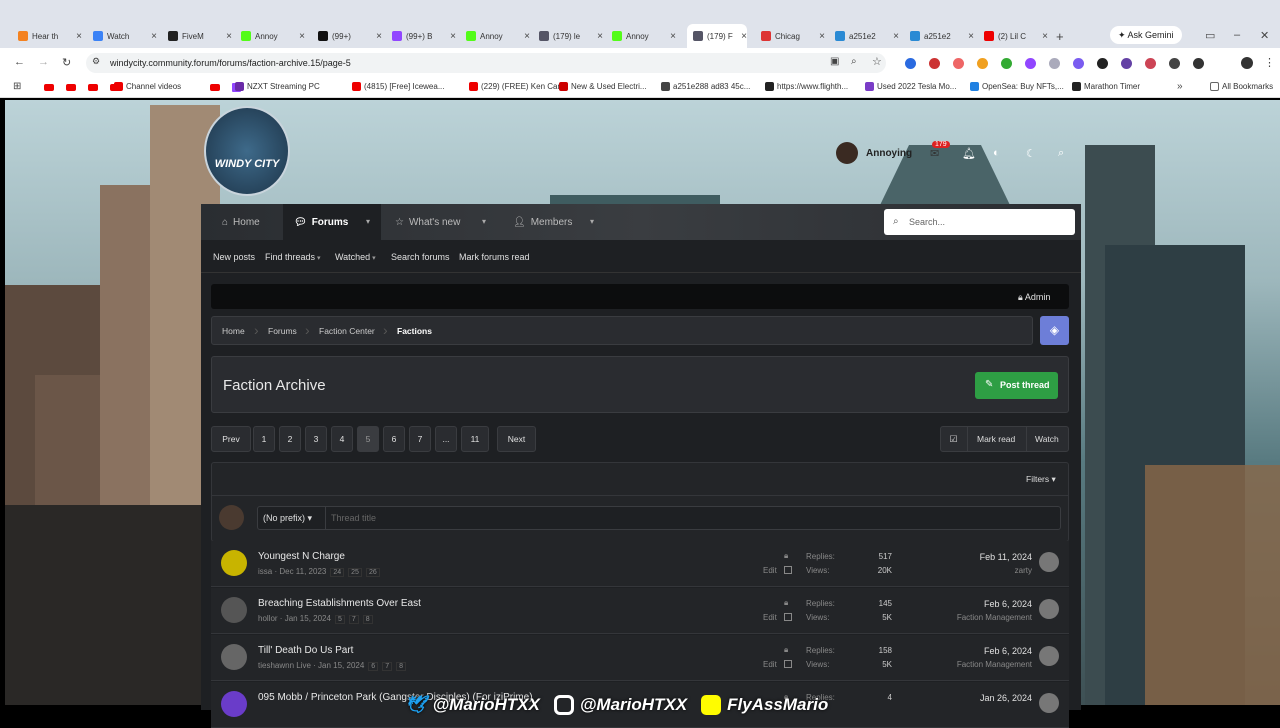 This screenshot has width=1280, height=728. What do you see at coordinates (424, 36) in the screenshot?
I see `browser-tab: (99+) B ×` at bounding box center [424, 36].